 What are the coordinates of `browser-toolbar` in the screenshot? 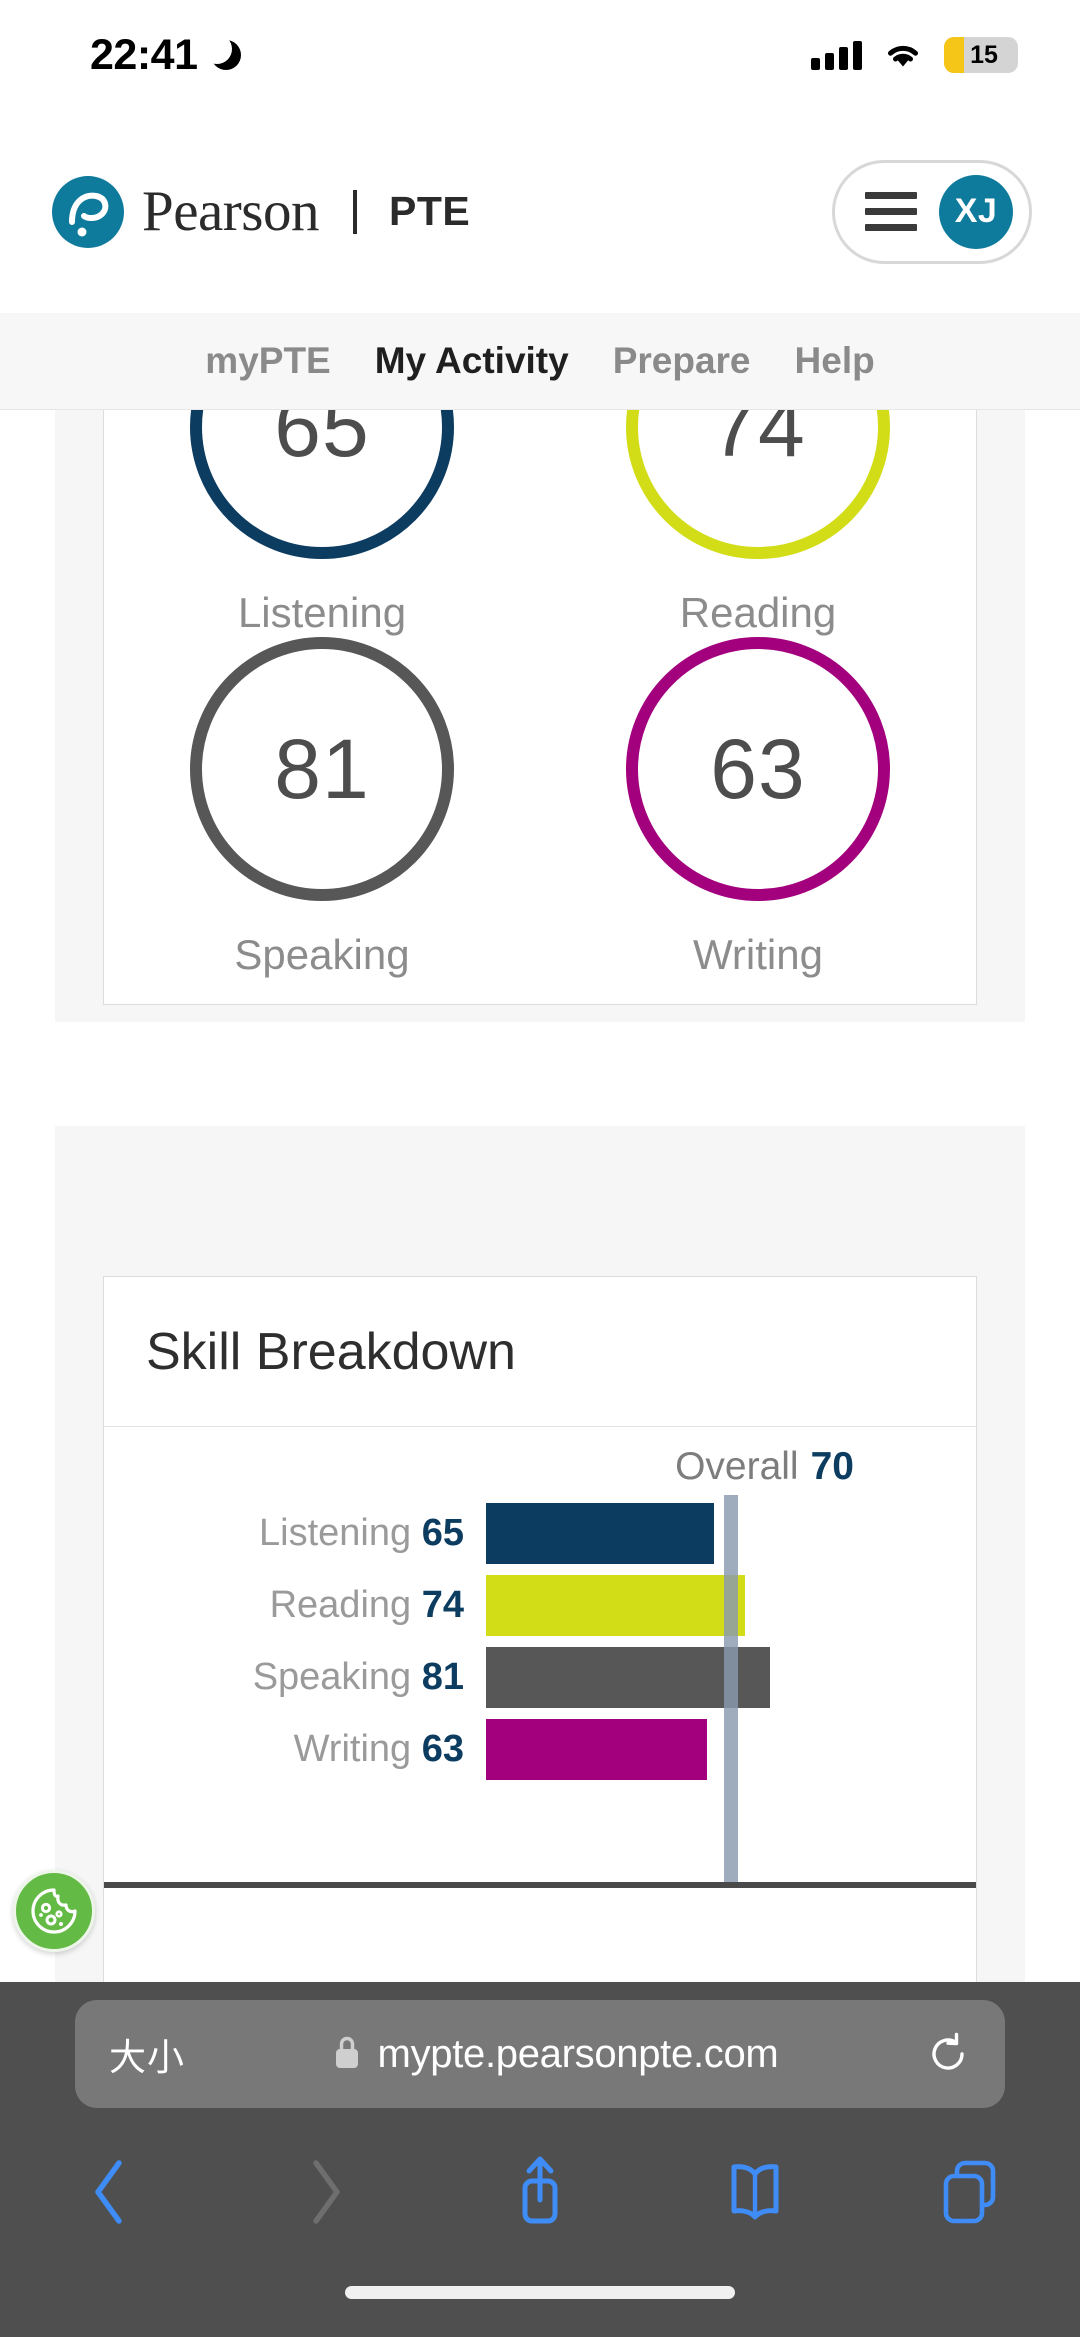 It's located at (540, 2192).